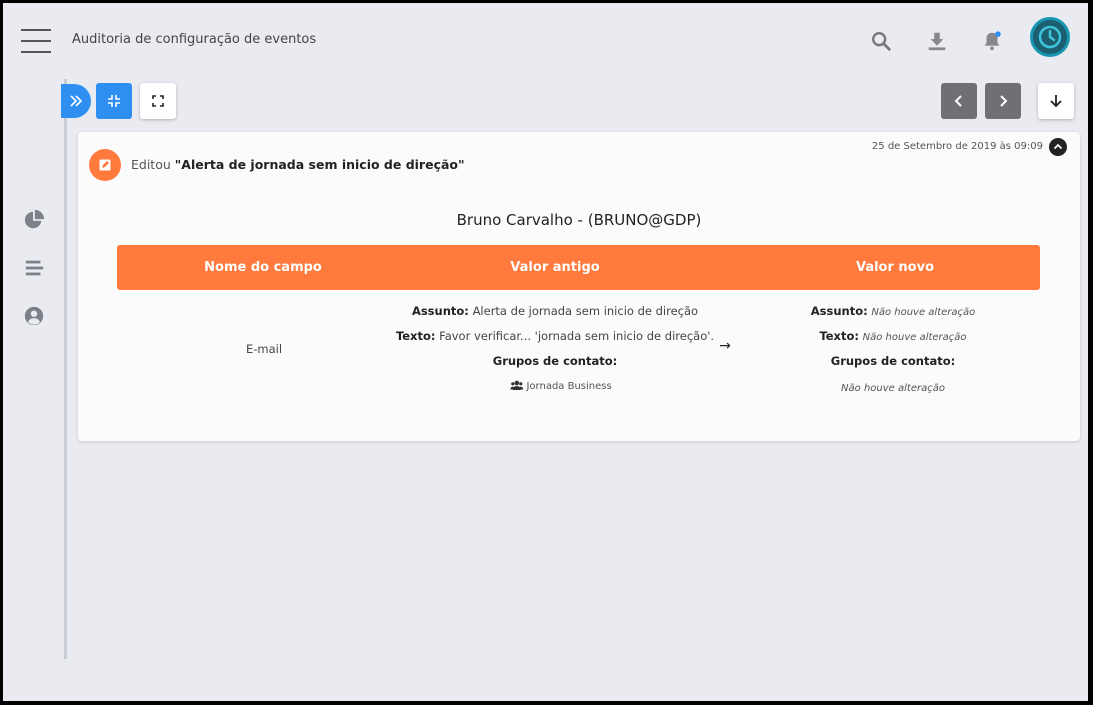 This screenshot has height=705, width=1093. What do you see at coordinates (517, 385) in the screenshot?
I see `users-icon` at bounding box center [517, 385].